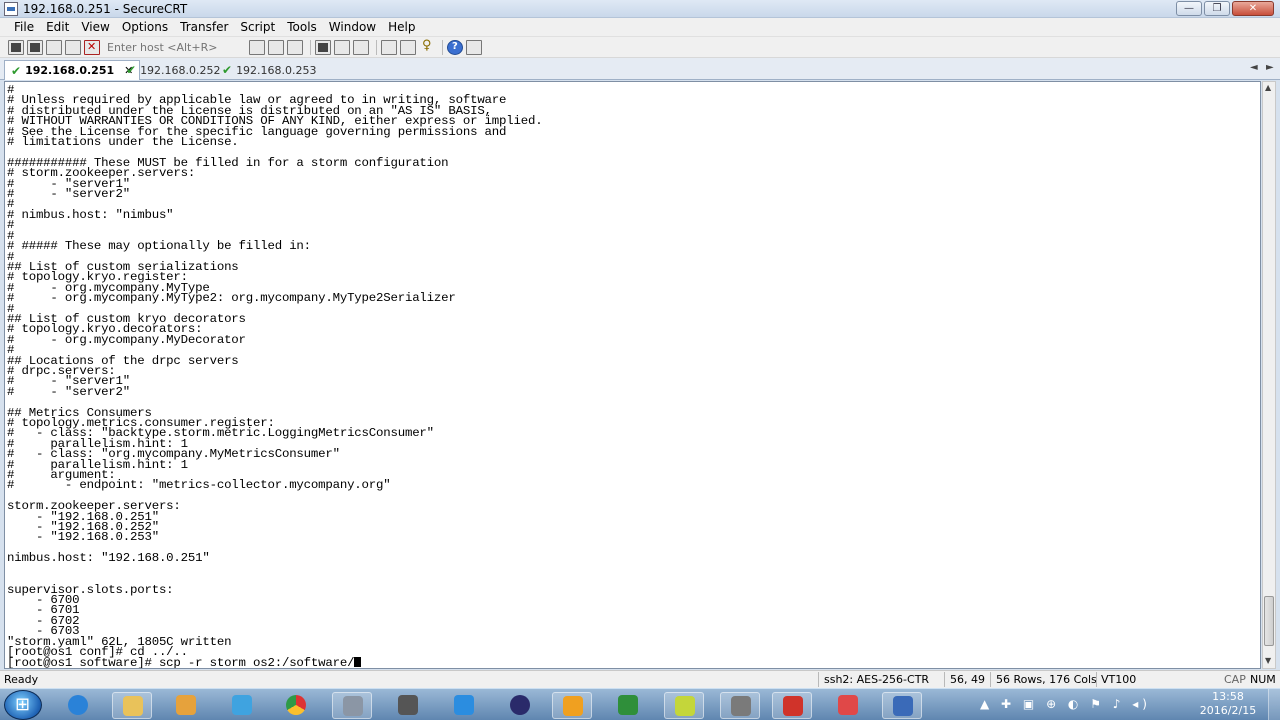  Describe the element at coordinates (848, 705) in the screenshot. I see `eraser-app-icon` at that location.